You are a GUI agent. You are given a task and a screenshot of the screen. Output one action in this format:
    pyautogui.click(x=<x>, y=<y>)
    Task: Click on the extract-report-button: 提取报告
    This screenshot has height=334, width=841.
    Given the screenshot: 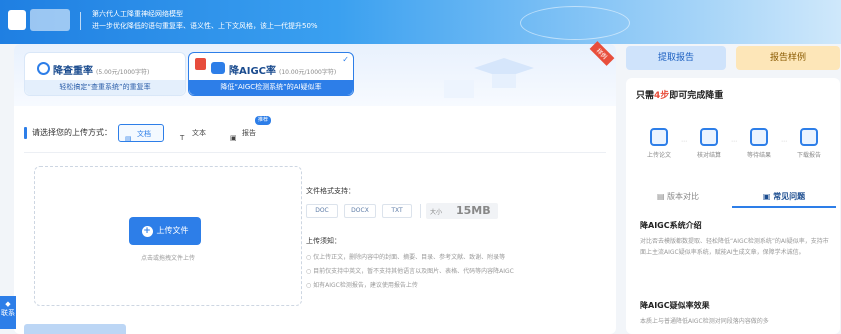 What is the action you would take?
    pyautogui.click(x=676, y=58)
    